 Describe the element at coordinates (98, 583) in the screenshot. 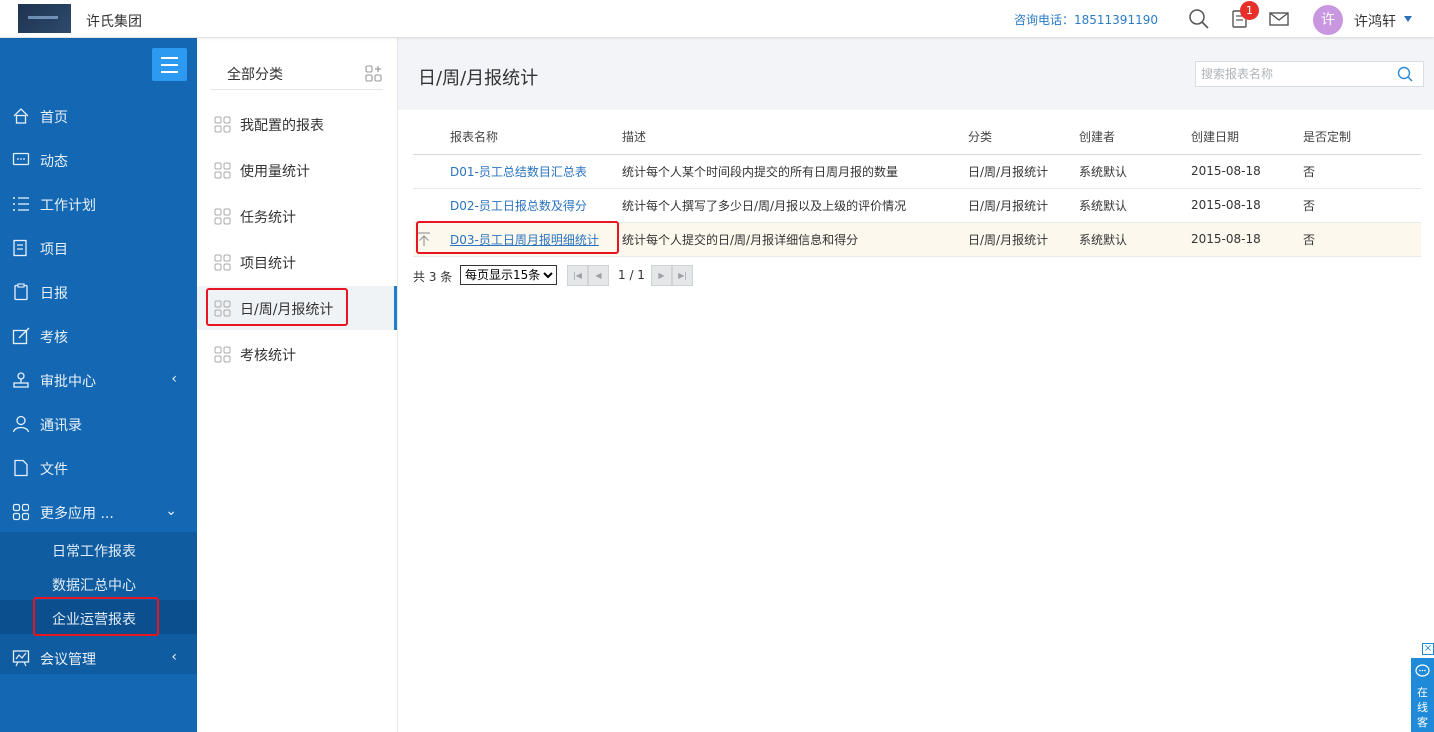

I see `sub-item-data-center: 数据汇总中心` at that location.